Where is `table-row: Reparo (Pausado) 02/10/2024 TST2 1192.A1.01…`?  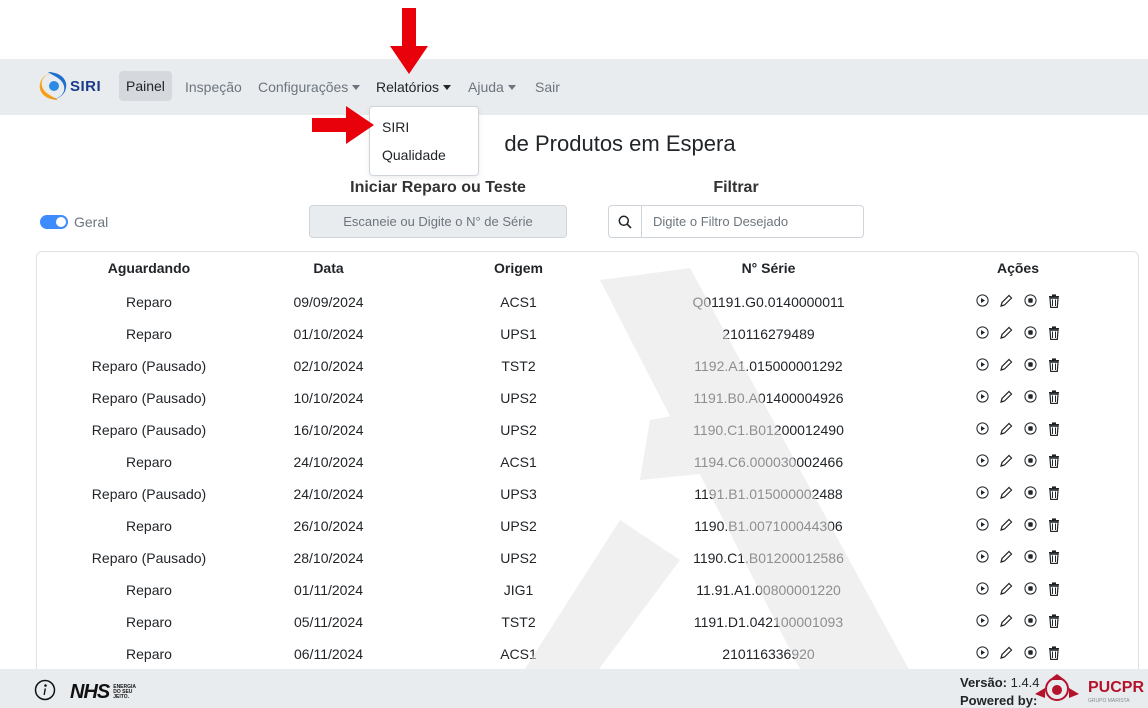 table-row: Reparo (Pausado) 02/10/2024 TST2 1192.A1.01… is located at coordinates (587, 366).